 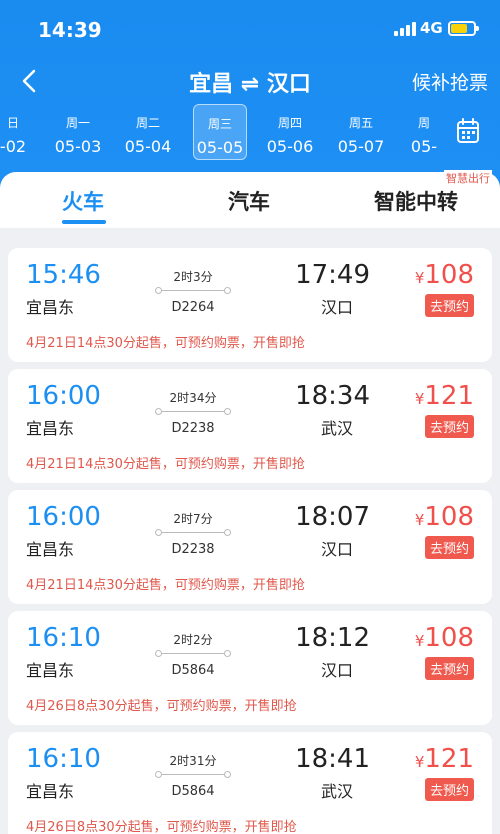 What do you see at coordinates (250, 30) in the screenshot?
I see `status-bar: 14:39 4G` at bounding box center [250, 30].